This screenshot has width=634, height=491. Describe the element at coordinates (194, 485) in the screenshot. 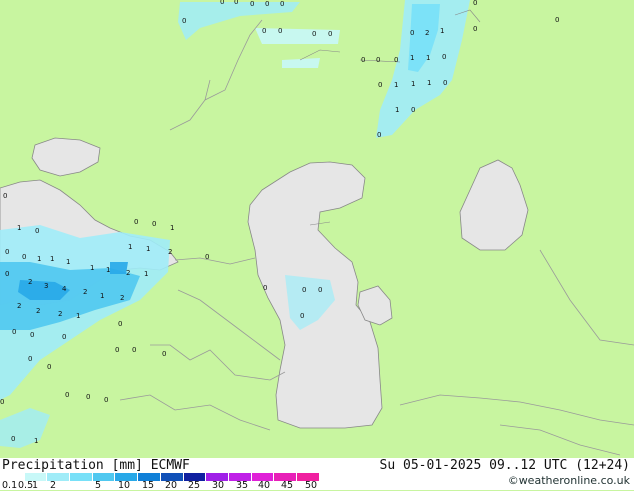

I see `color-tick-label: 25` at that location.